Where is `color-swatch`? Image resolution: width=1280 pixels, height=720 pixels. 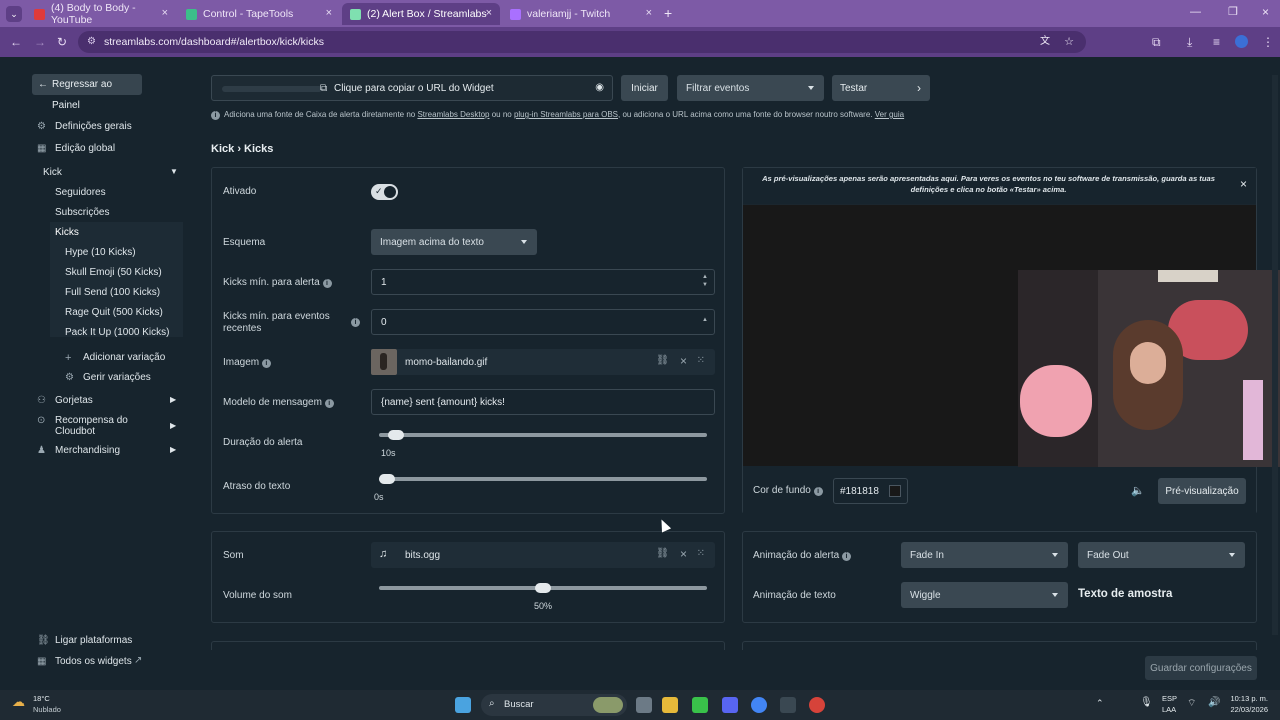 color-swatch is located at coordinates (895, 491).